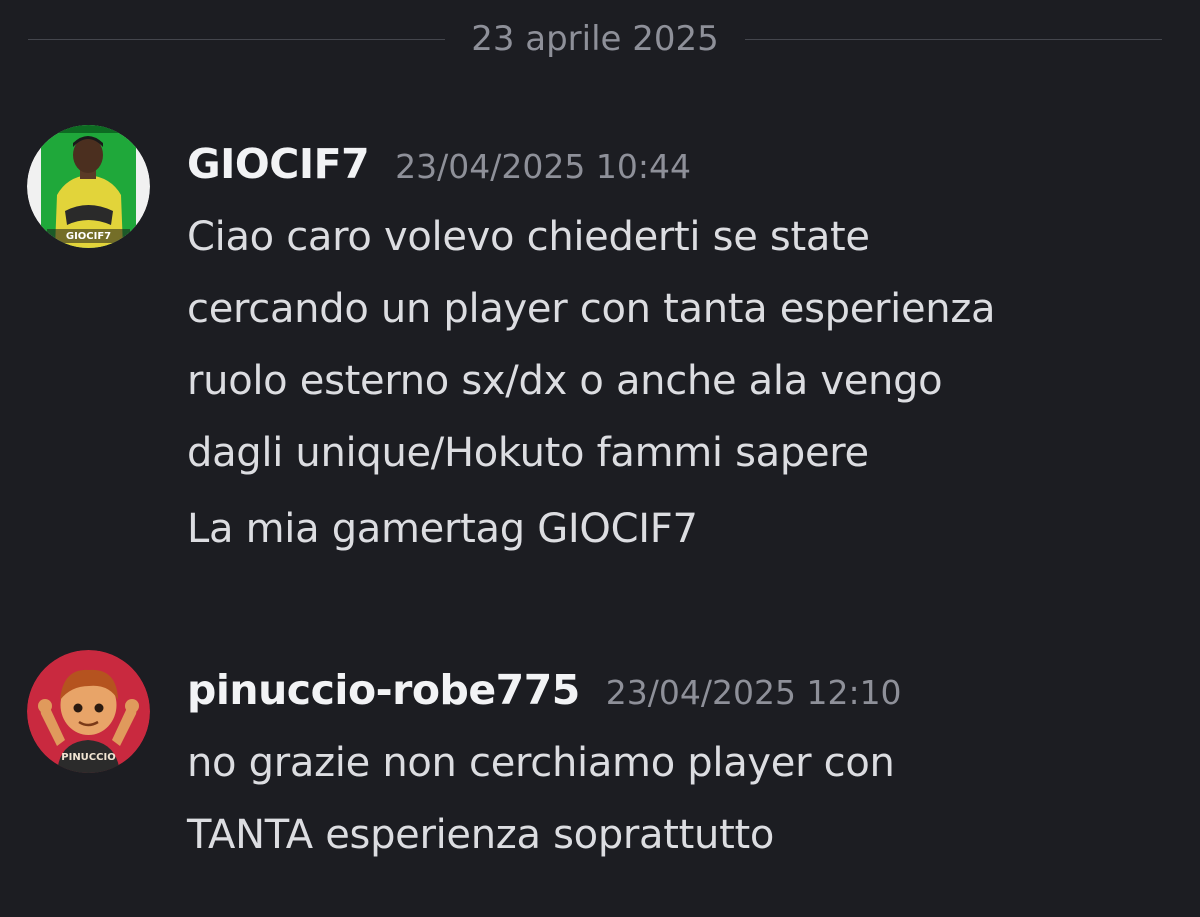 This screenshot has height=917, width=1200. I want to click on message-timestamp: 23/04/2025 10:44, so click(543, 166).